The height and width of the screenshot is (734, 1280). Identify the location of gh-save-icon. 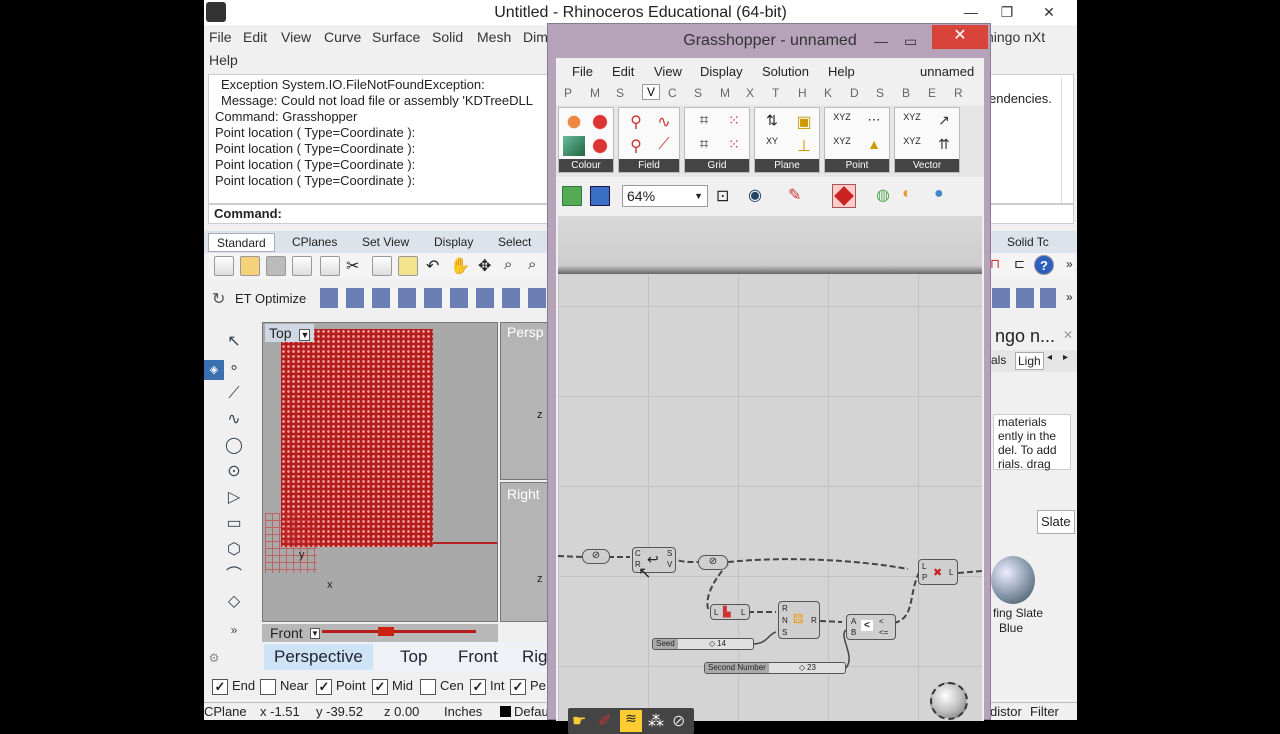
(600, 196).